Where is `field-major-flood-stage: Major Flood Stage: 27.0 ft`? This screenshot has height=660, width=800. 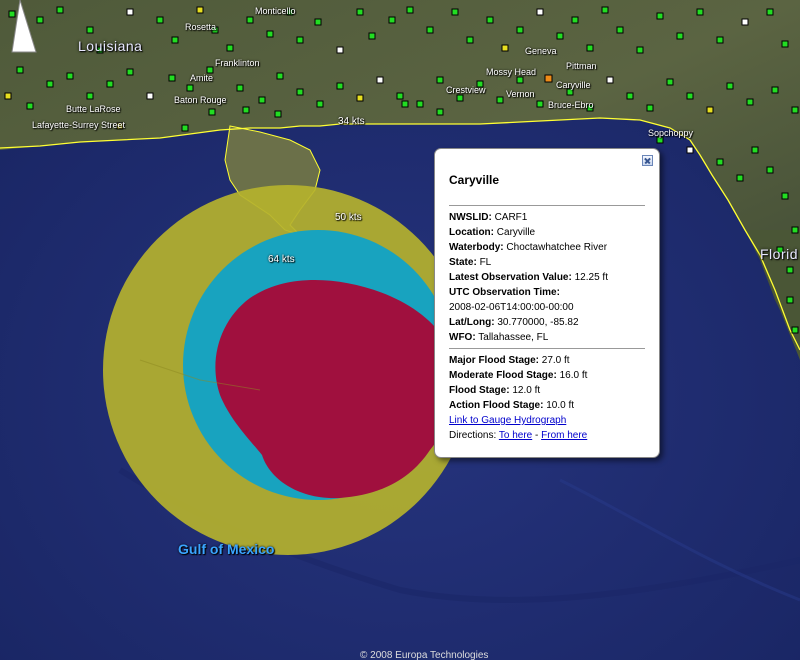
field-major-flood-stage: Major Flood Stage: 27.0 ft is located at coordinates (547, 360).